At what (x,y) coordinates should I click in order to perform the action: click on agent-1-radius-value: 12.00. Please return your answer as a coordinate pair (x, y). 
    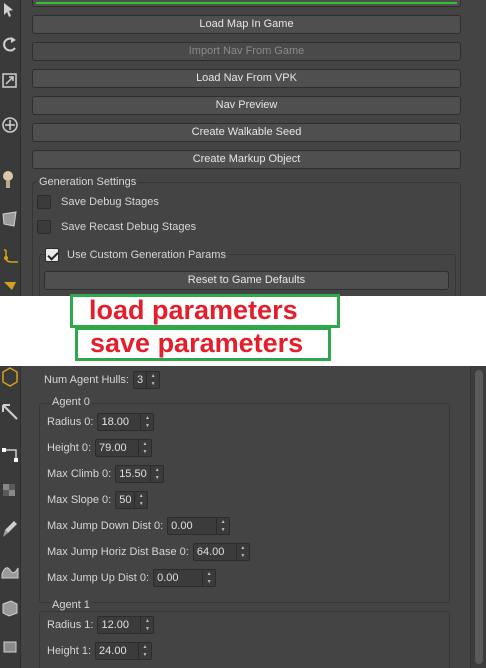
    Looking at the image, I should click on (119, 625).